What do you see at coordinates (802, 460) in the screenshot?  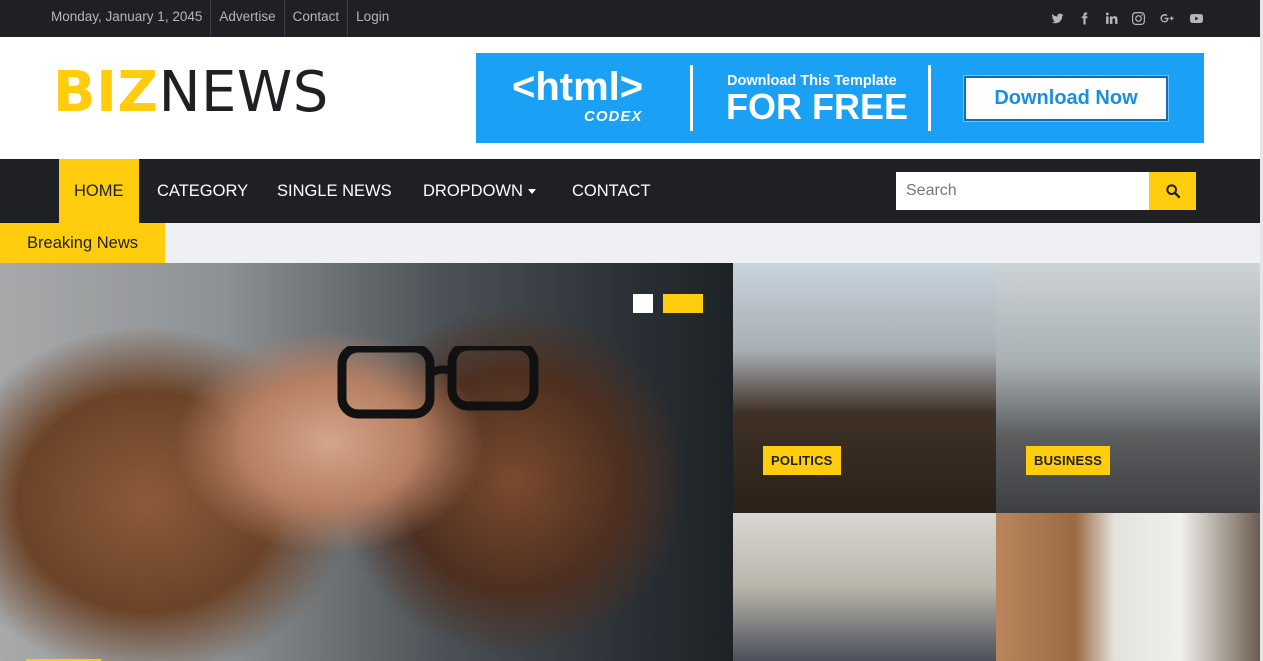 I see `category-badge: POLITICS` at bounding box center [802, 460].